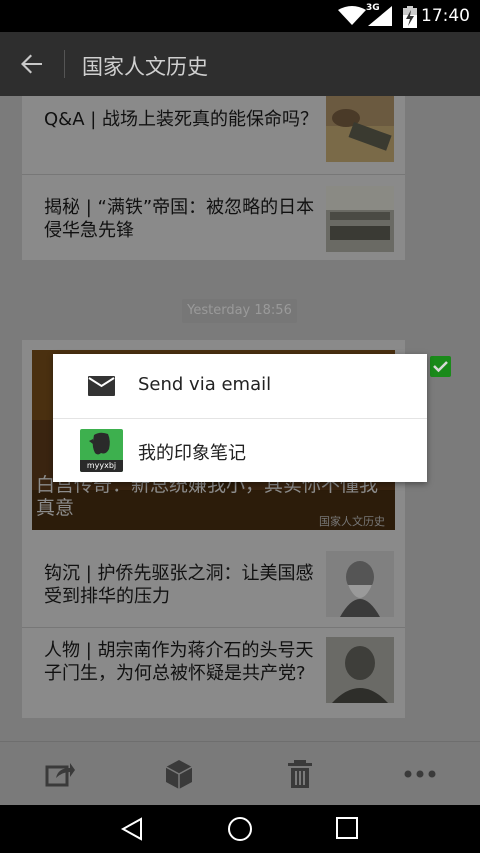  Describe the element at coordinates (300, 774) in the screenshot. I see `trash-icon` at that location.